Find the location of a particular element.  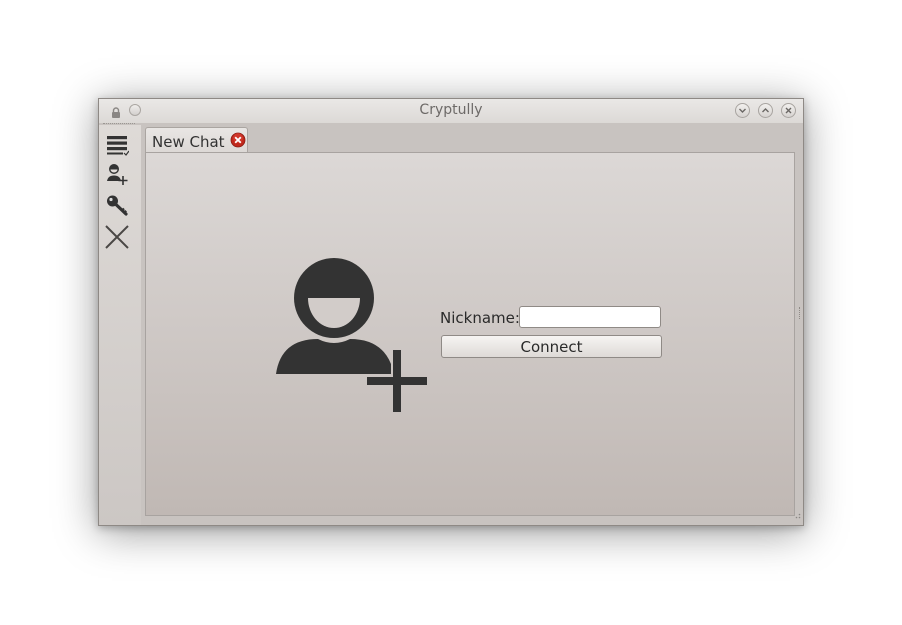

window-title: Cryptully is located at coordinates (451, 110).